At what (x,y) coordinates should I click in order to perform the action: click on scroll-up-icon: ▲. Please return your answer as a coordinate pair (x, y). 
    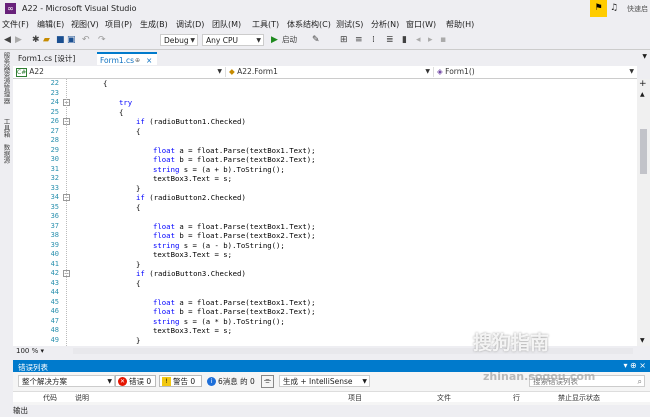
    Looking at the image, I should click on (642, 94).